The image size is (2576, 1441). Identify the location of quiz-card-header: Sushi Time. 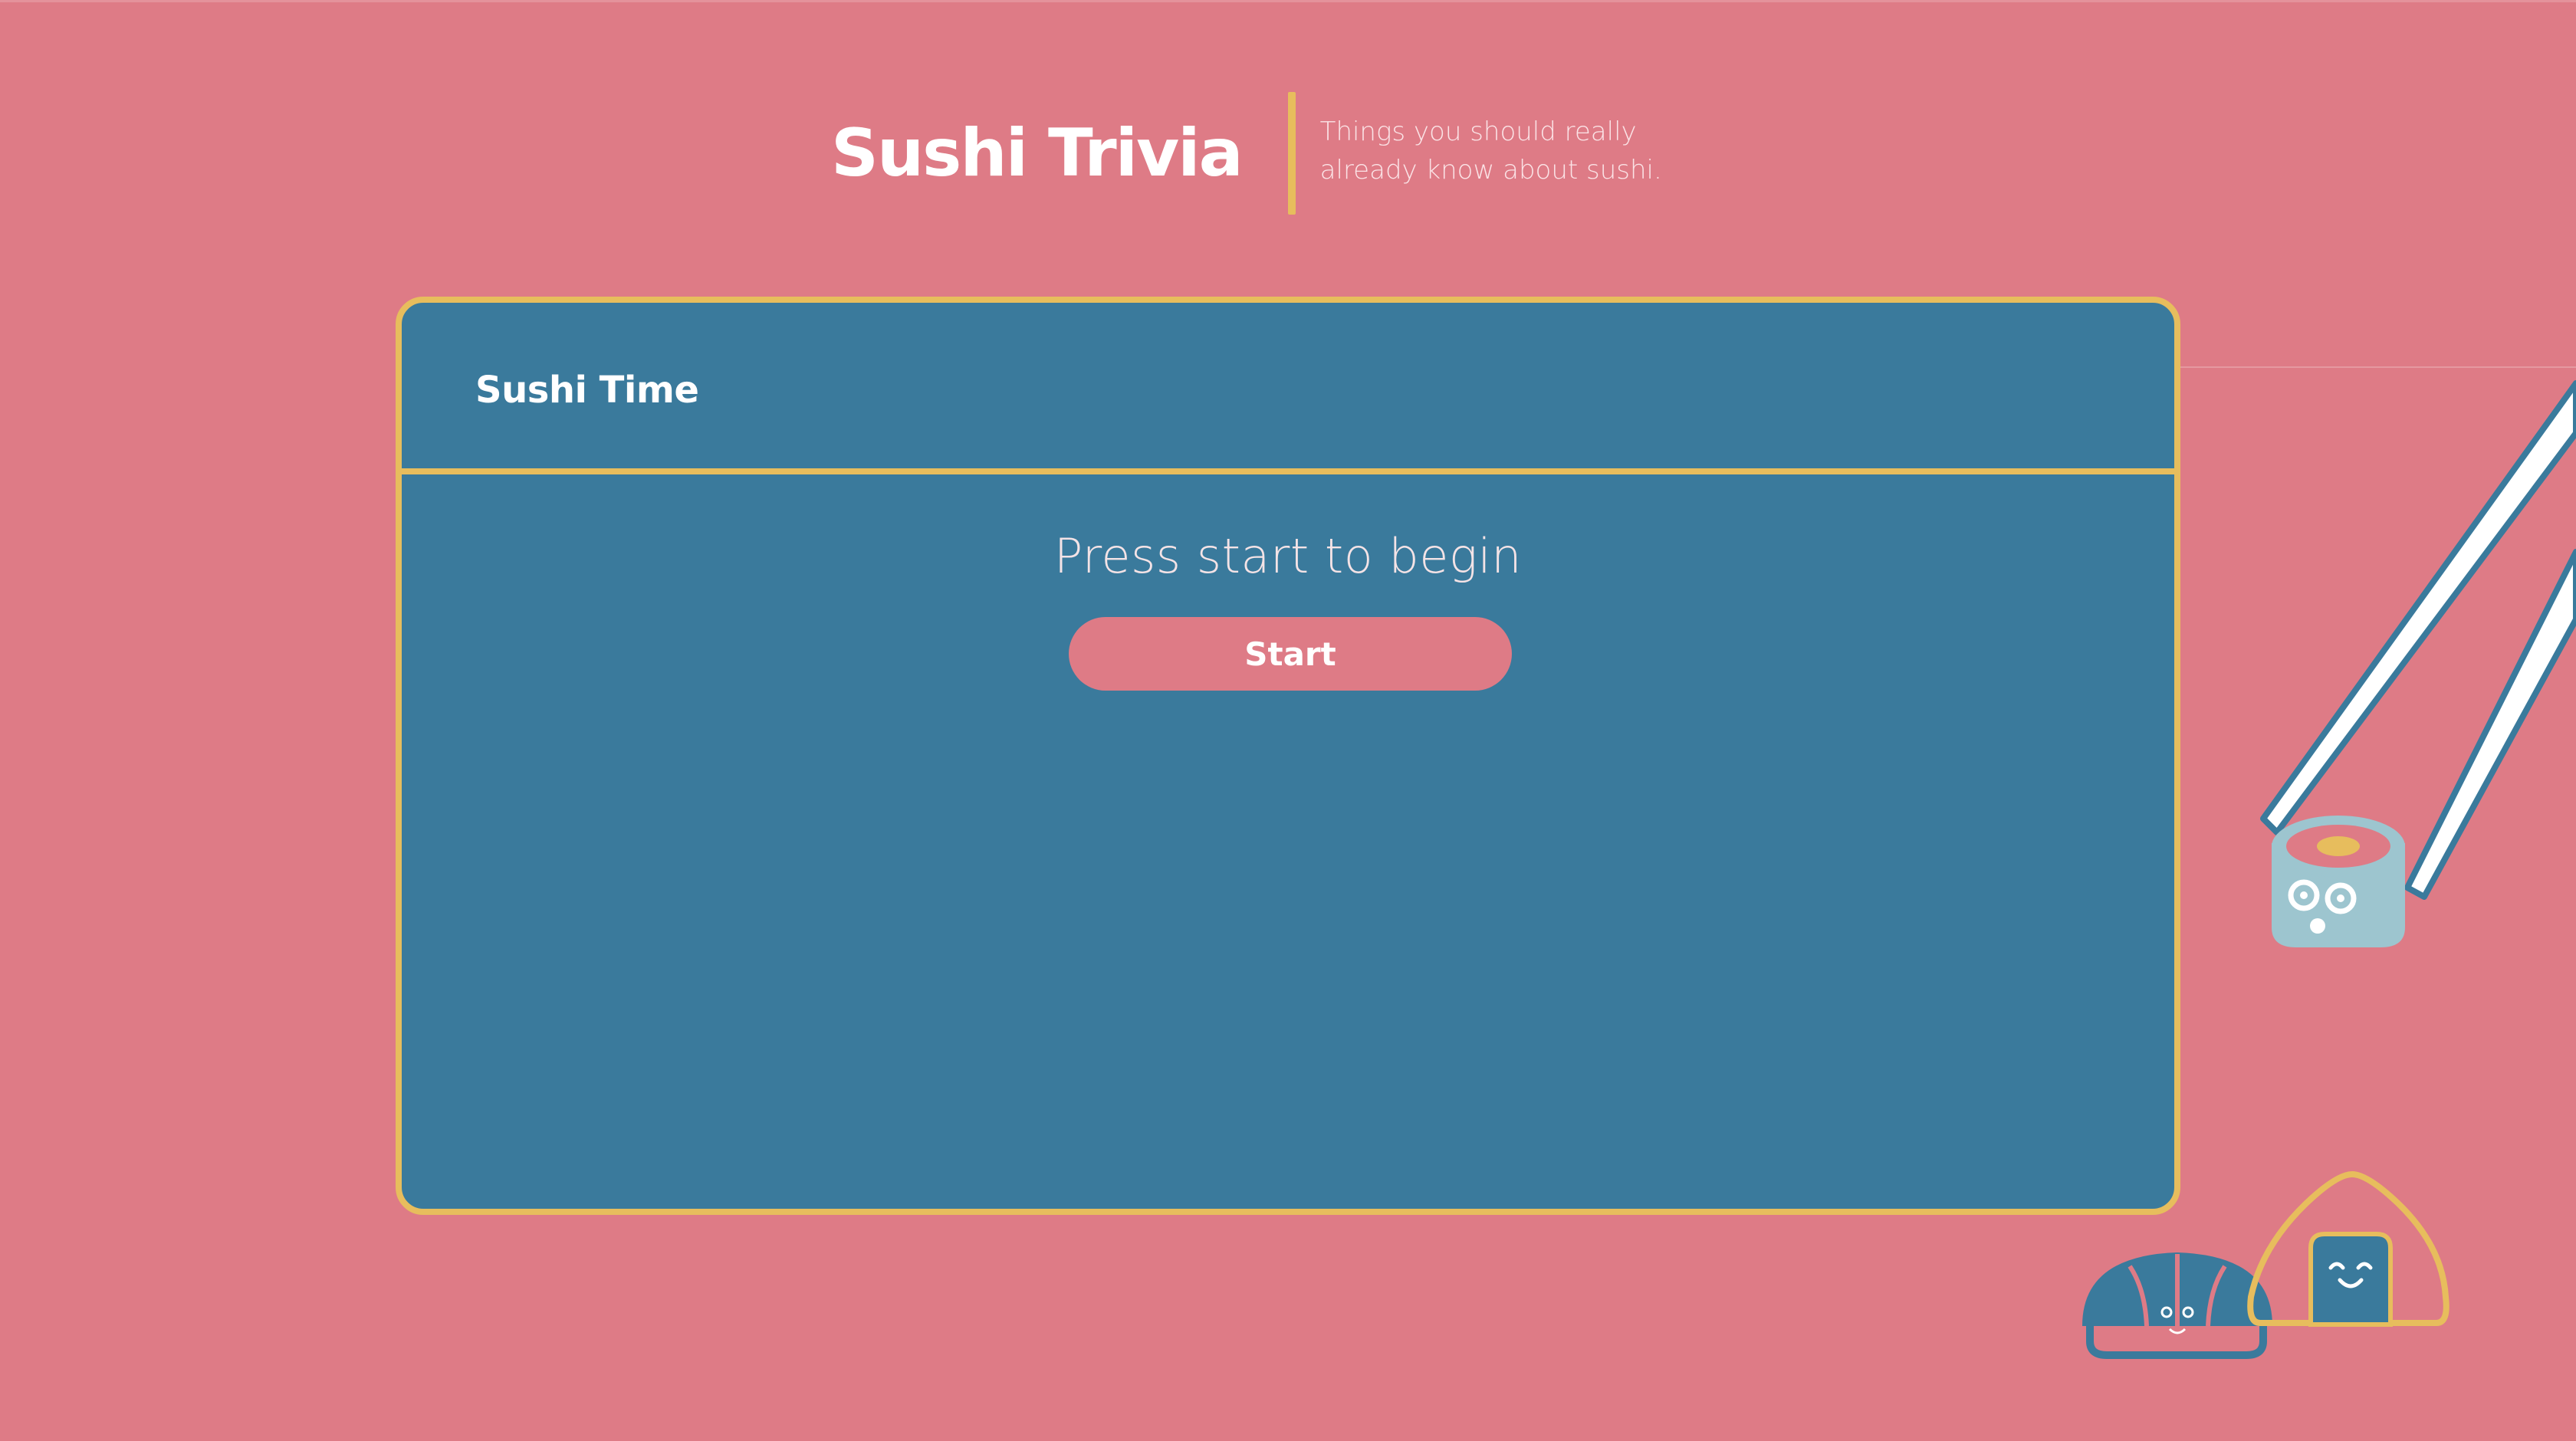
(1288, 389).